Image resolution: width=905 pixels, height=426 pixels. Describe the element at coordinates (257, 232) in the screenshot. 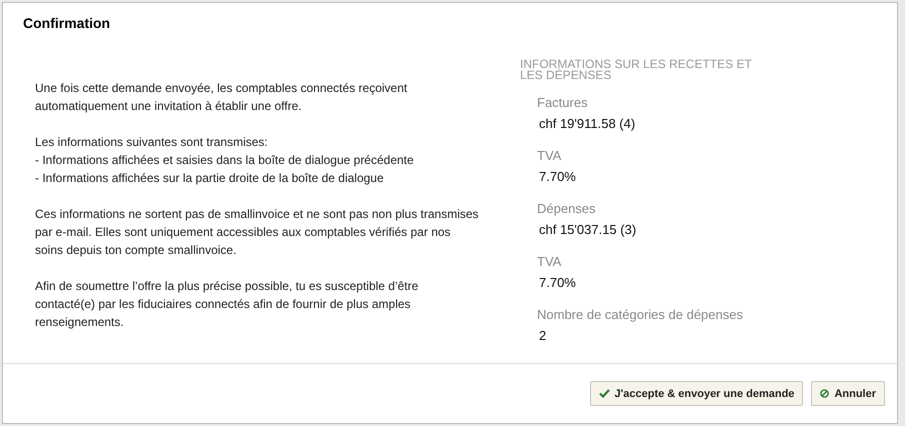

I see `paragraph: Ces informations ne sortent pas de smallinvoice et ne sont pas non plus transmises par e-mail. Elles sont uniquement accessibles aux comptables vérifiés par nos soins depuis ton compte smallinvoice.` at that location.